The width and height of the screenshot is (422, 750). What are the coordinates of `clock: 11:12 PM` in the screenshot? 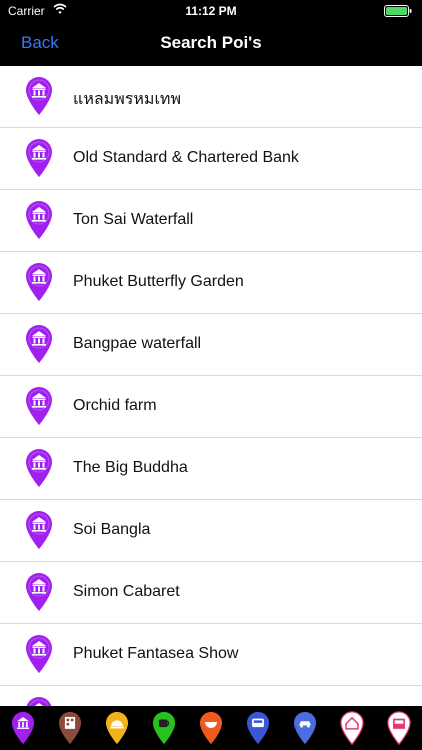 It's located at (211, 11).